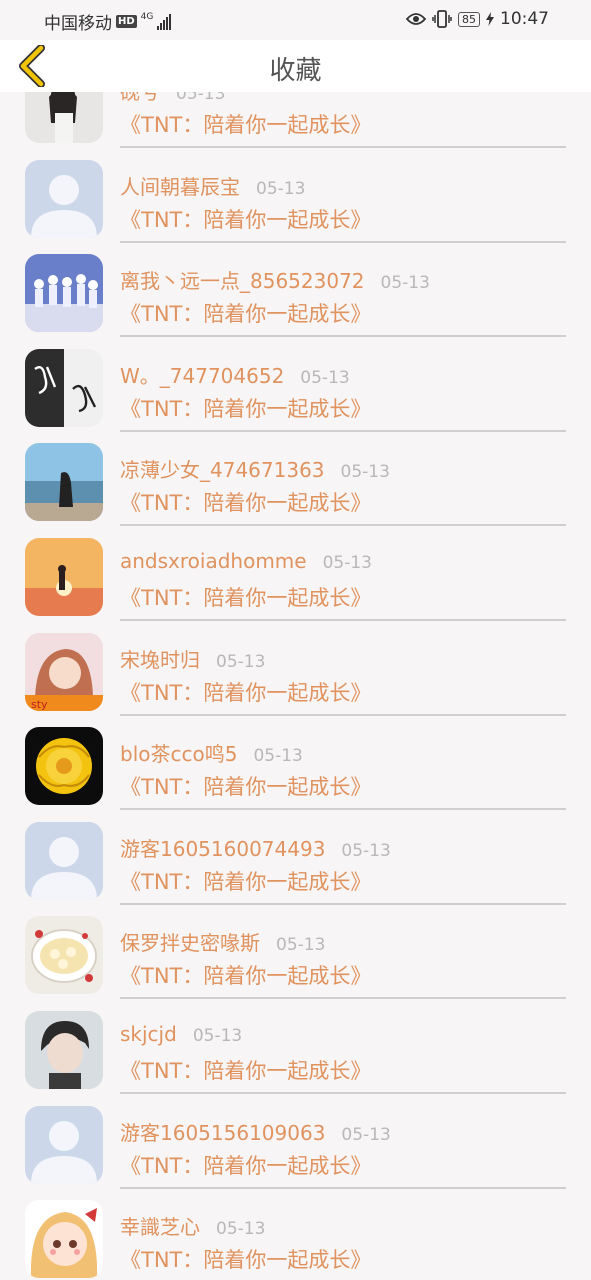  What do you see at coordinates (242, 281) in the screenshot?
I see `user-name-text: 离我丶远一点_856523072` at bounding box center [242, 281].